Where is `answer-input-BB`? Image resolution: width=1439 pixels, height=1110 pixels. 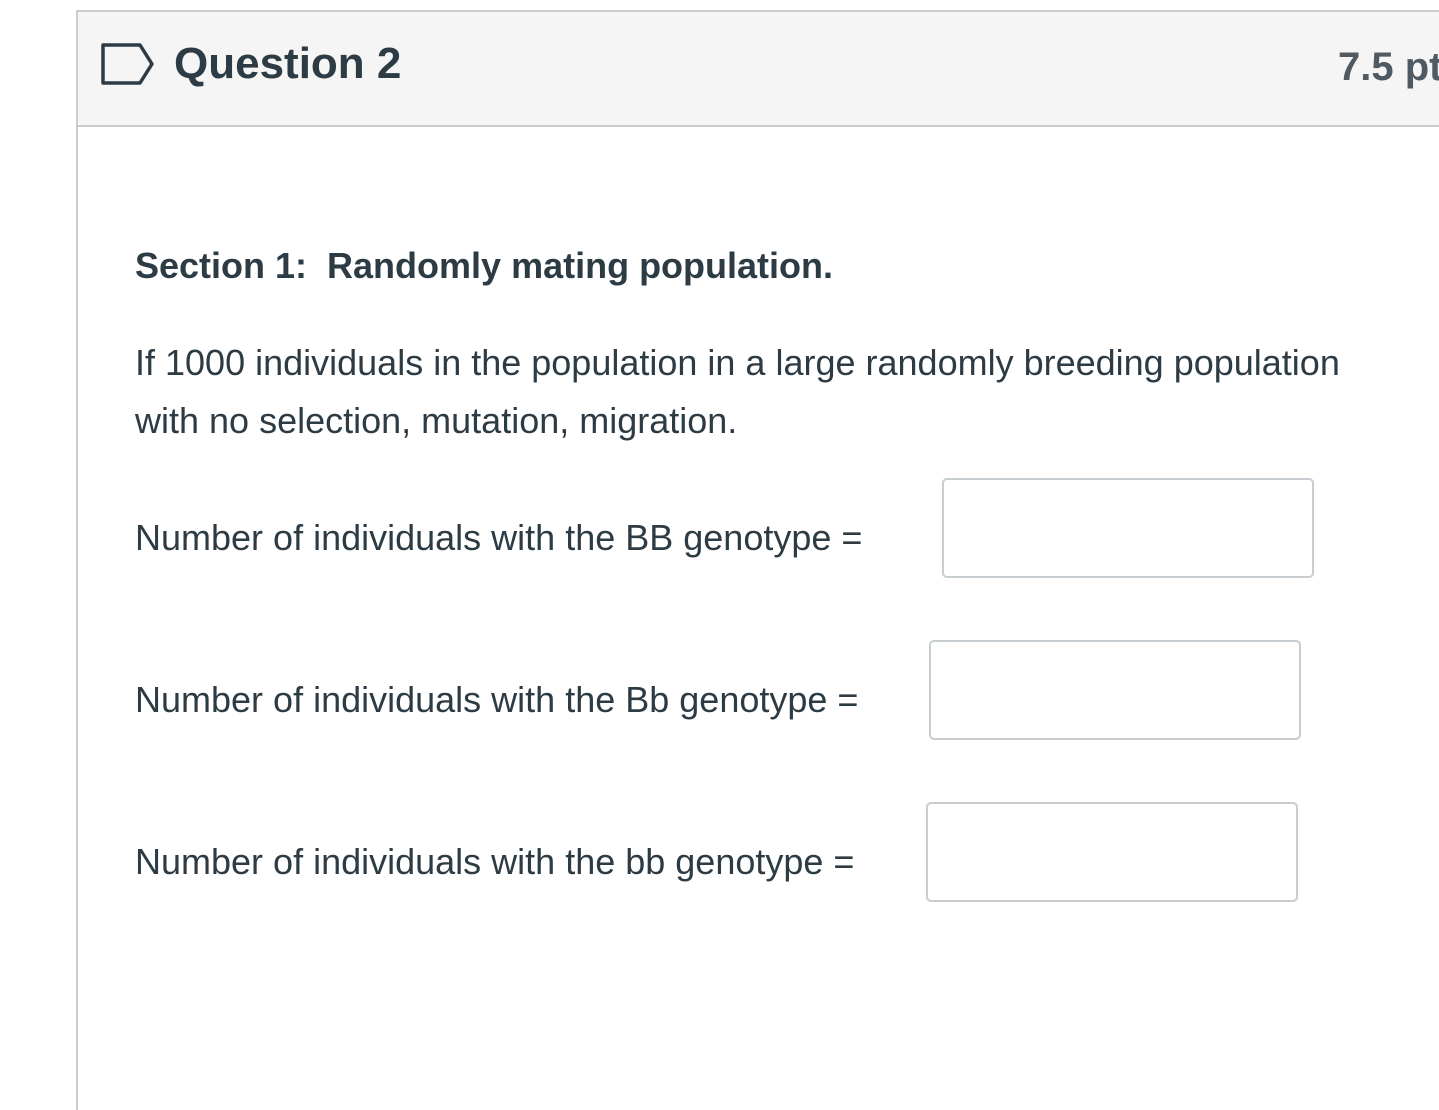
answer-input-BB is located at coordinates (1128, 528).